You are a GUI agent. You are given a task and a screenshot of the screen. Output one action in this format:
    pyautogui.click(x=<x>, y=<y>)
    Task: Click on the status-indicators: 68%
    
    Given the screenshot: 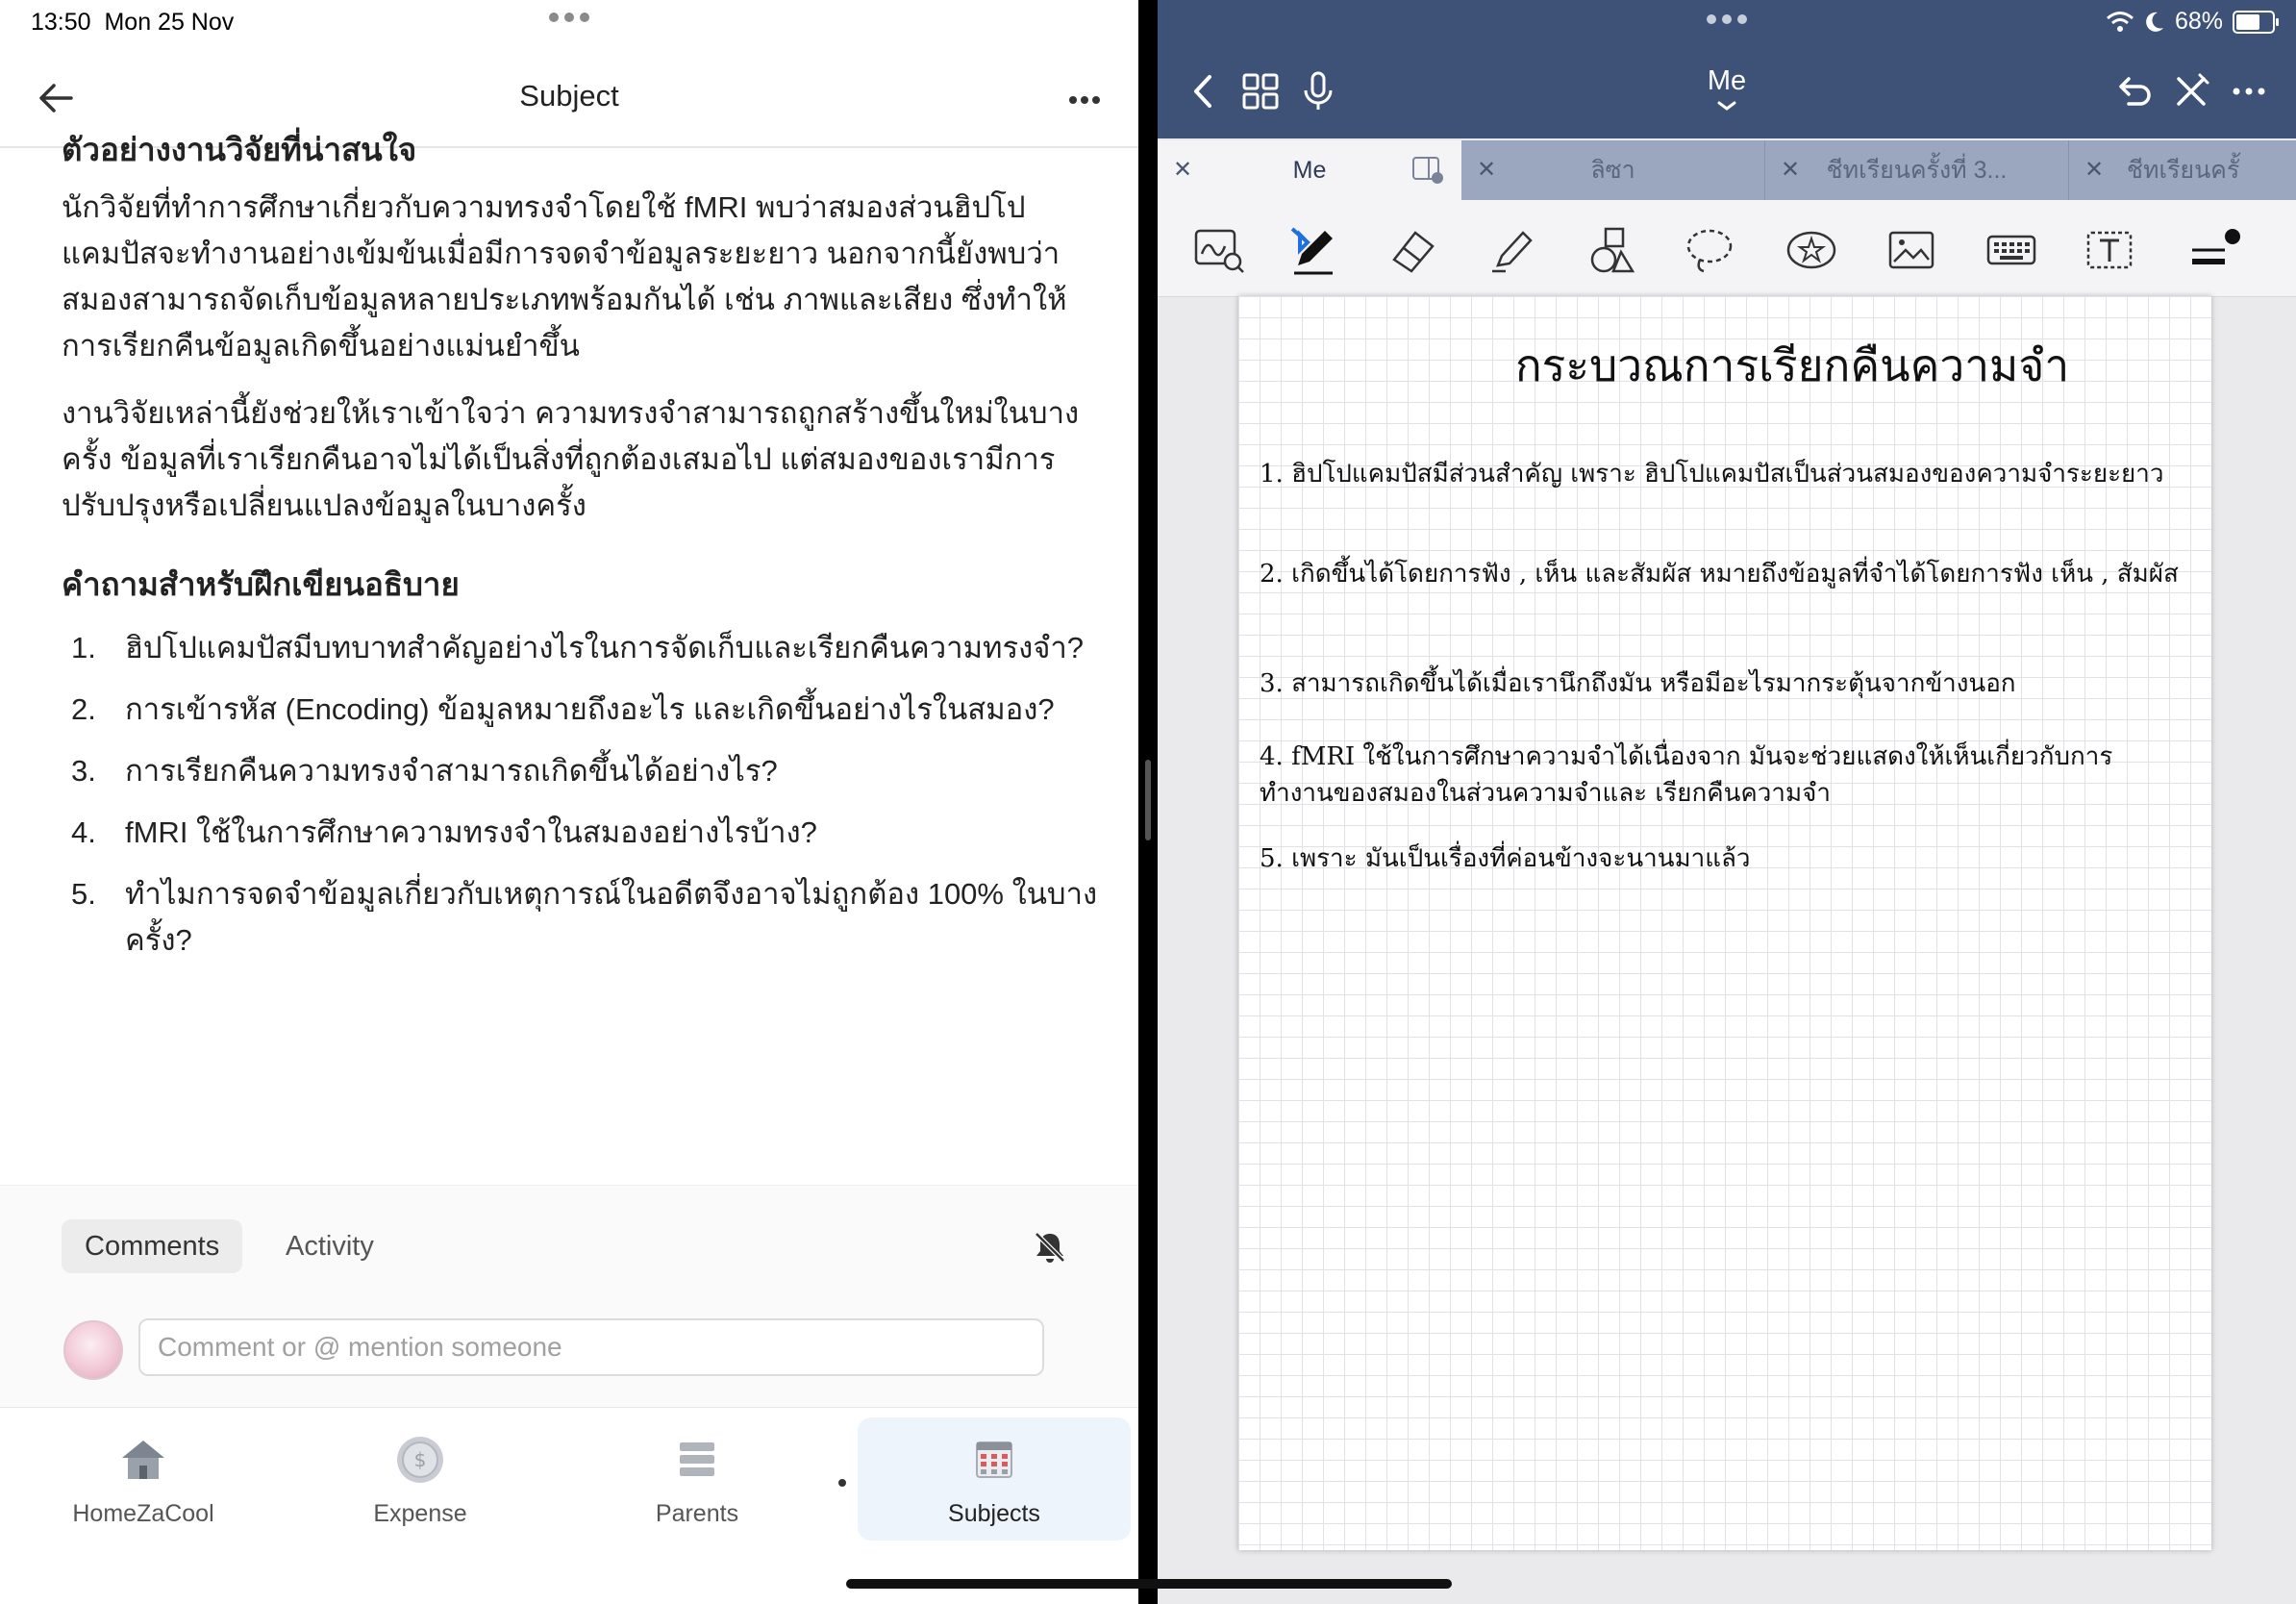 What is the action you would take?
    pyautogui.click(x=2192, y=22)
    